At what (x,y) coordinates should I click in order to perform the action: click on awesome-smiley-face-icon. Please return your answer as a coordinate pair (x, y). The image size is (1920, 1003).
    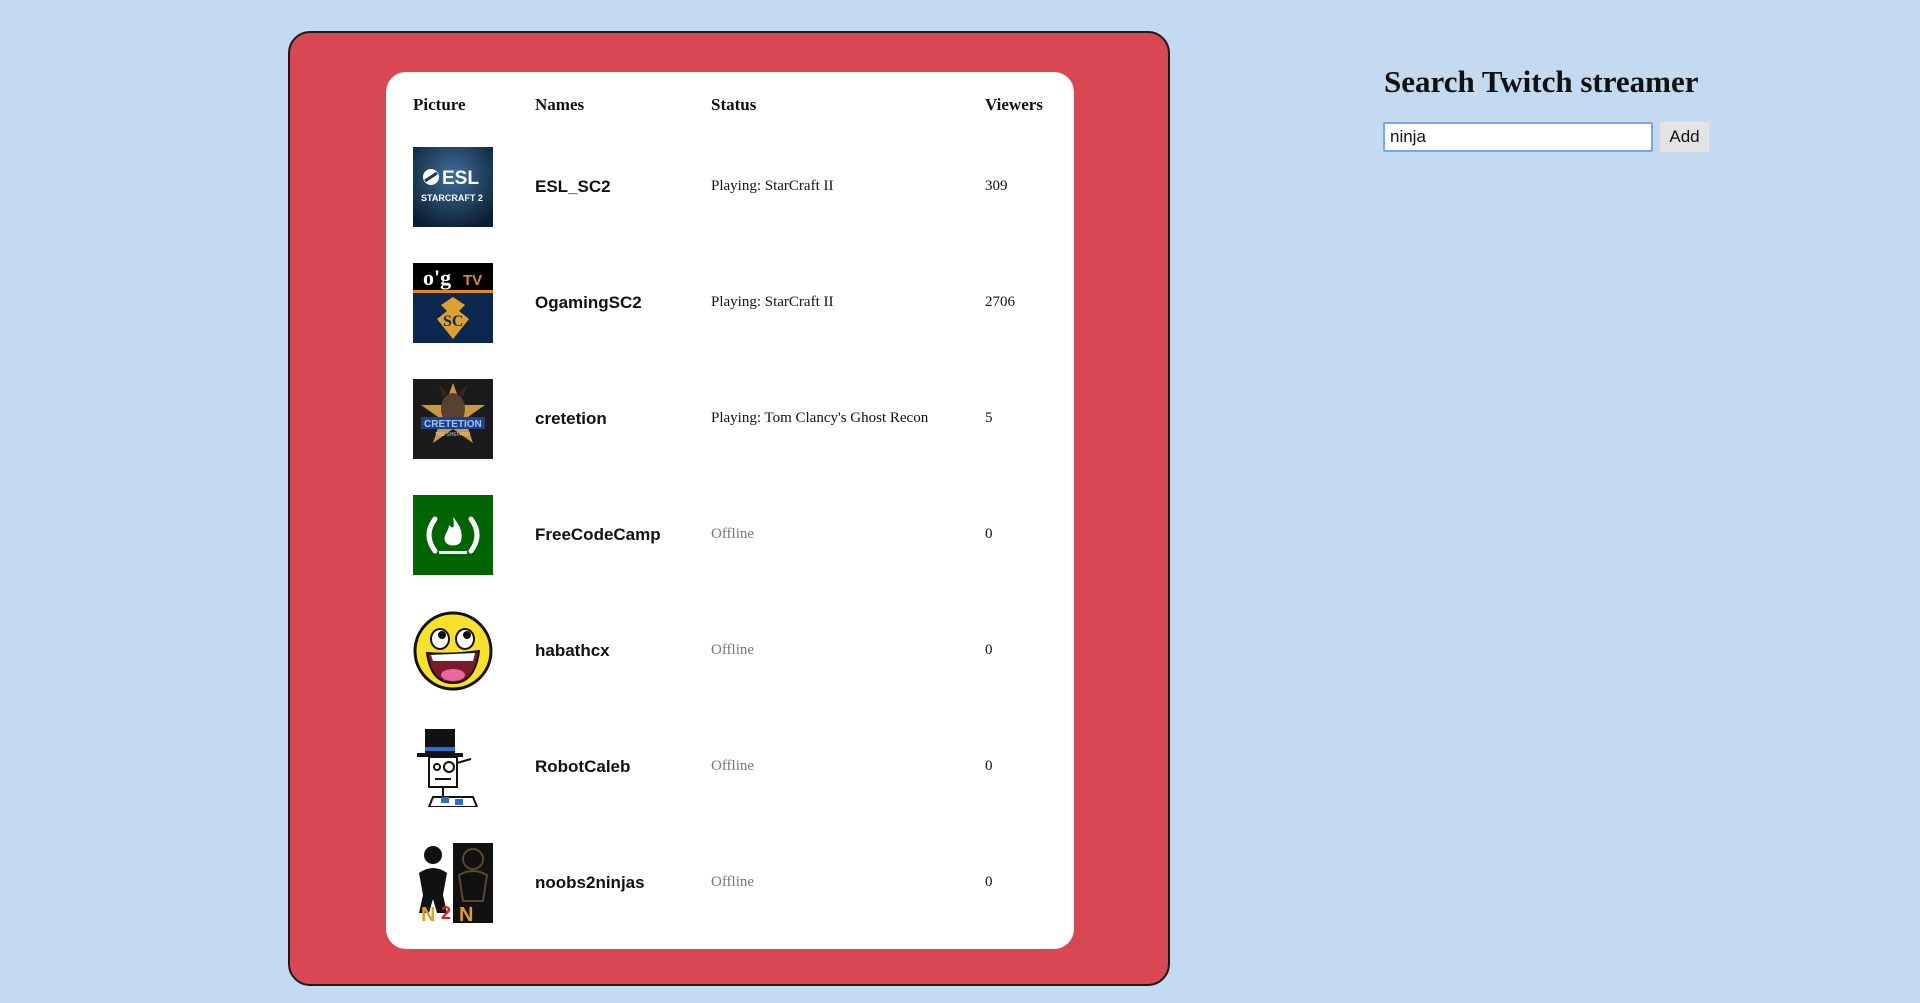
    Looking at the image, I should click on (453, 651).